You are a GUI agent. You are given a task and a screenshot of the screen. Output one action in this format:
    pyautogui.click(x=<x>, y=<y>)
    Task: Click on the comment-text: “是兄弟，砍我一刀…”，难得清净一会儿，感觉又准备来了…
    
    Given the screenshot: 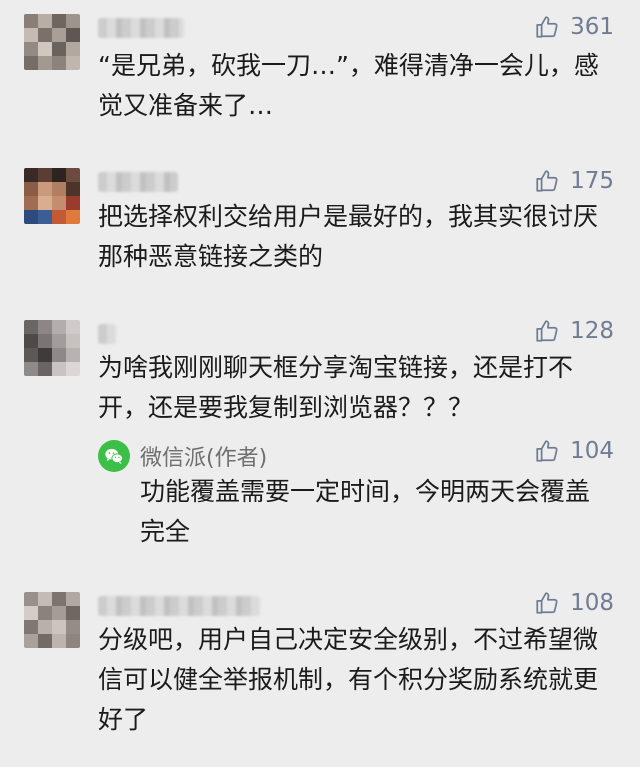 What is the action you would take?
    pyautogui.click(x=348, y=85)
    